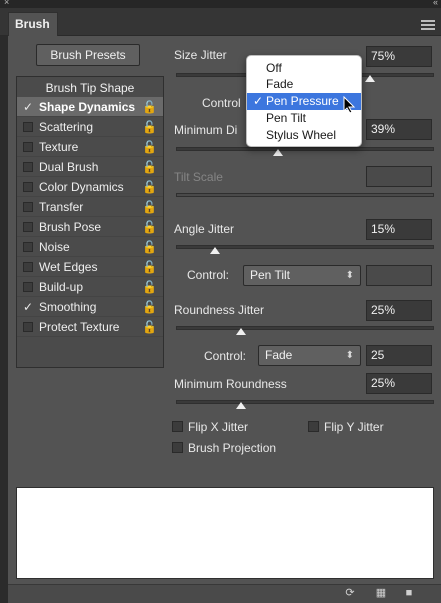  Describe the element at coordinates (399, 229) in the screenshot. I see `angle-jitter-value: 15%` at that location.